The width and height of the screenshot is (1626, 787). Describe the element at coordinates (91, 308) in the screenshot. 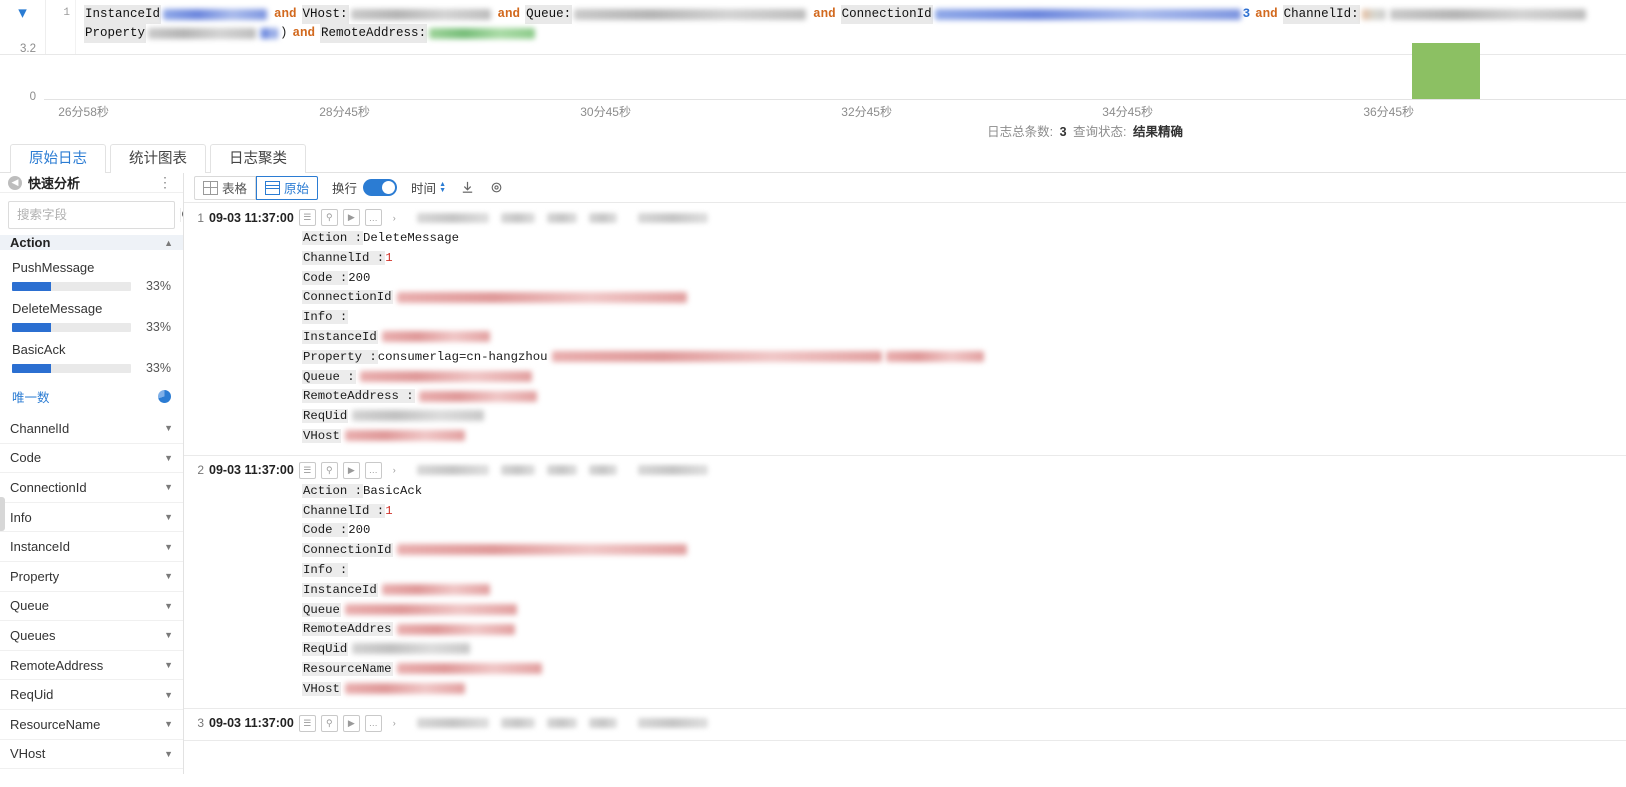

I see `field-value-label: DeleteMessage` at that location.